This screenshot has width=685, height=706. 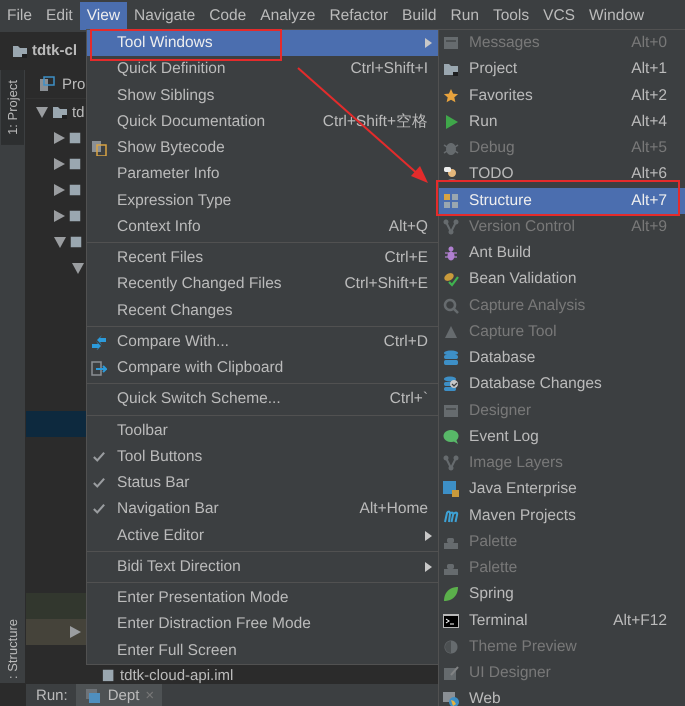 What do you see at coordinates (562, 201) in the screenshot?
I see `menu-item: Structure Alt+7` at bounding box center [562, 201].